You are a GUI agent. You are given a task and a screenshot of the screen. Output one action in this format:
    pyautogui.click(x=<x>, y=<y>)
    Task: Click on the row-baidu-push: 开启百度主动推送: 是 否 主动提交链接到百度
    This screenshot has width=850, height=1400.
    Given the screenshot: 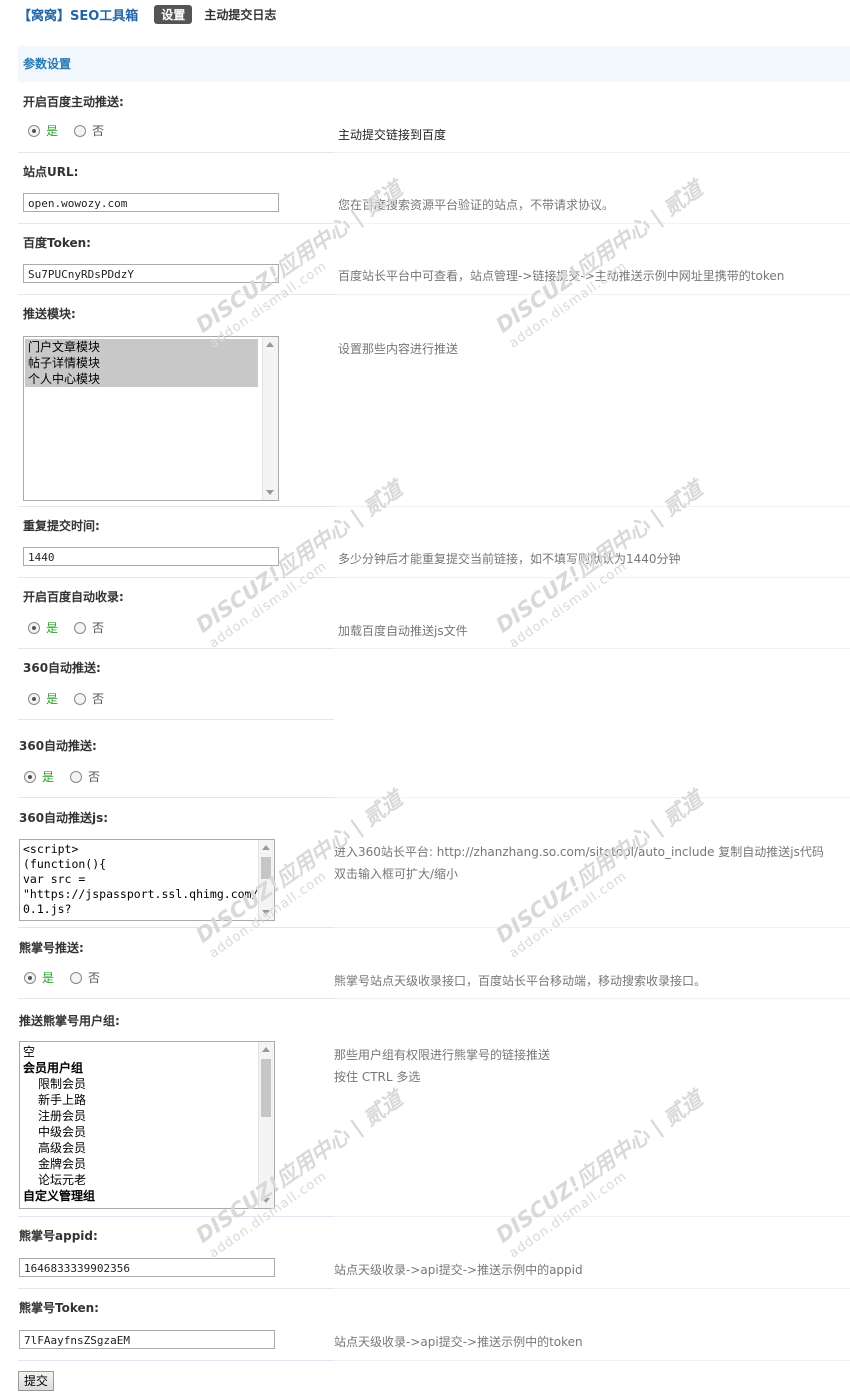 What is the action you would take?
    pyautogui.click(x=434, y=117)
    